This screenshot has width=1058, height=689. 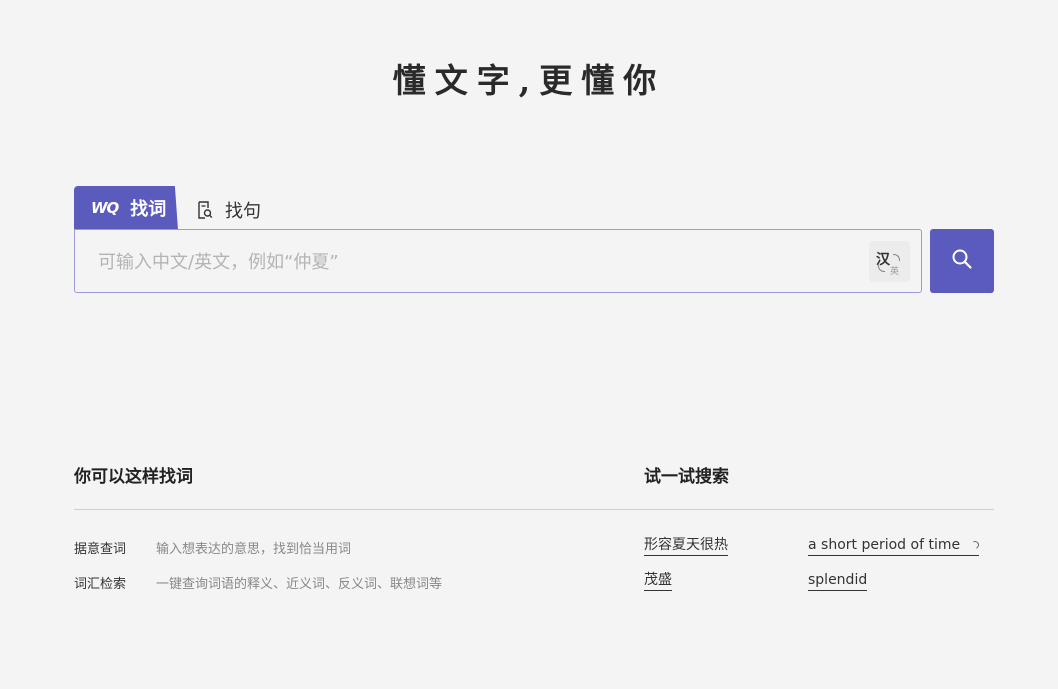 I want to click on try-search-title: 试一试搜索, so click(x=686, y=477).